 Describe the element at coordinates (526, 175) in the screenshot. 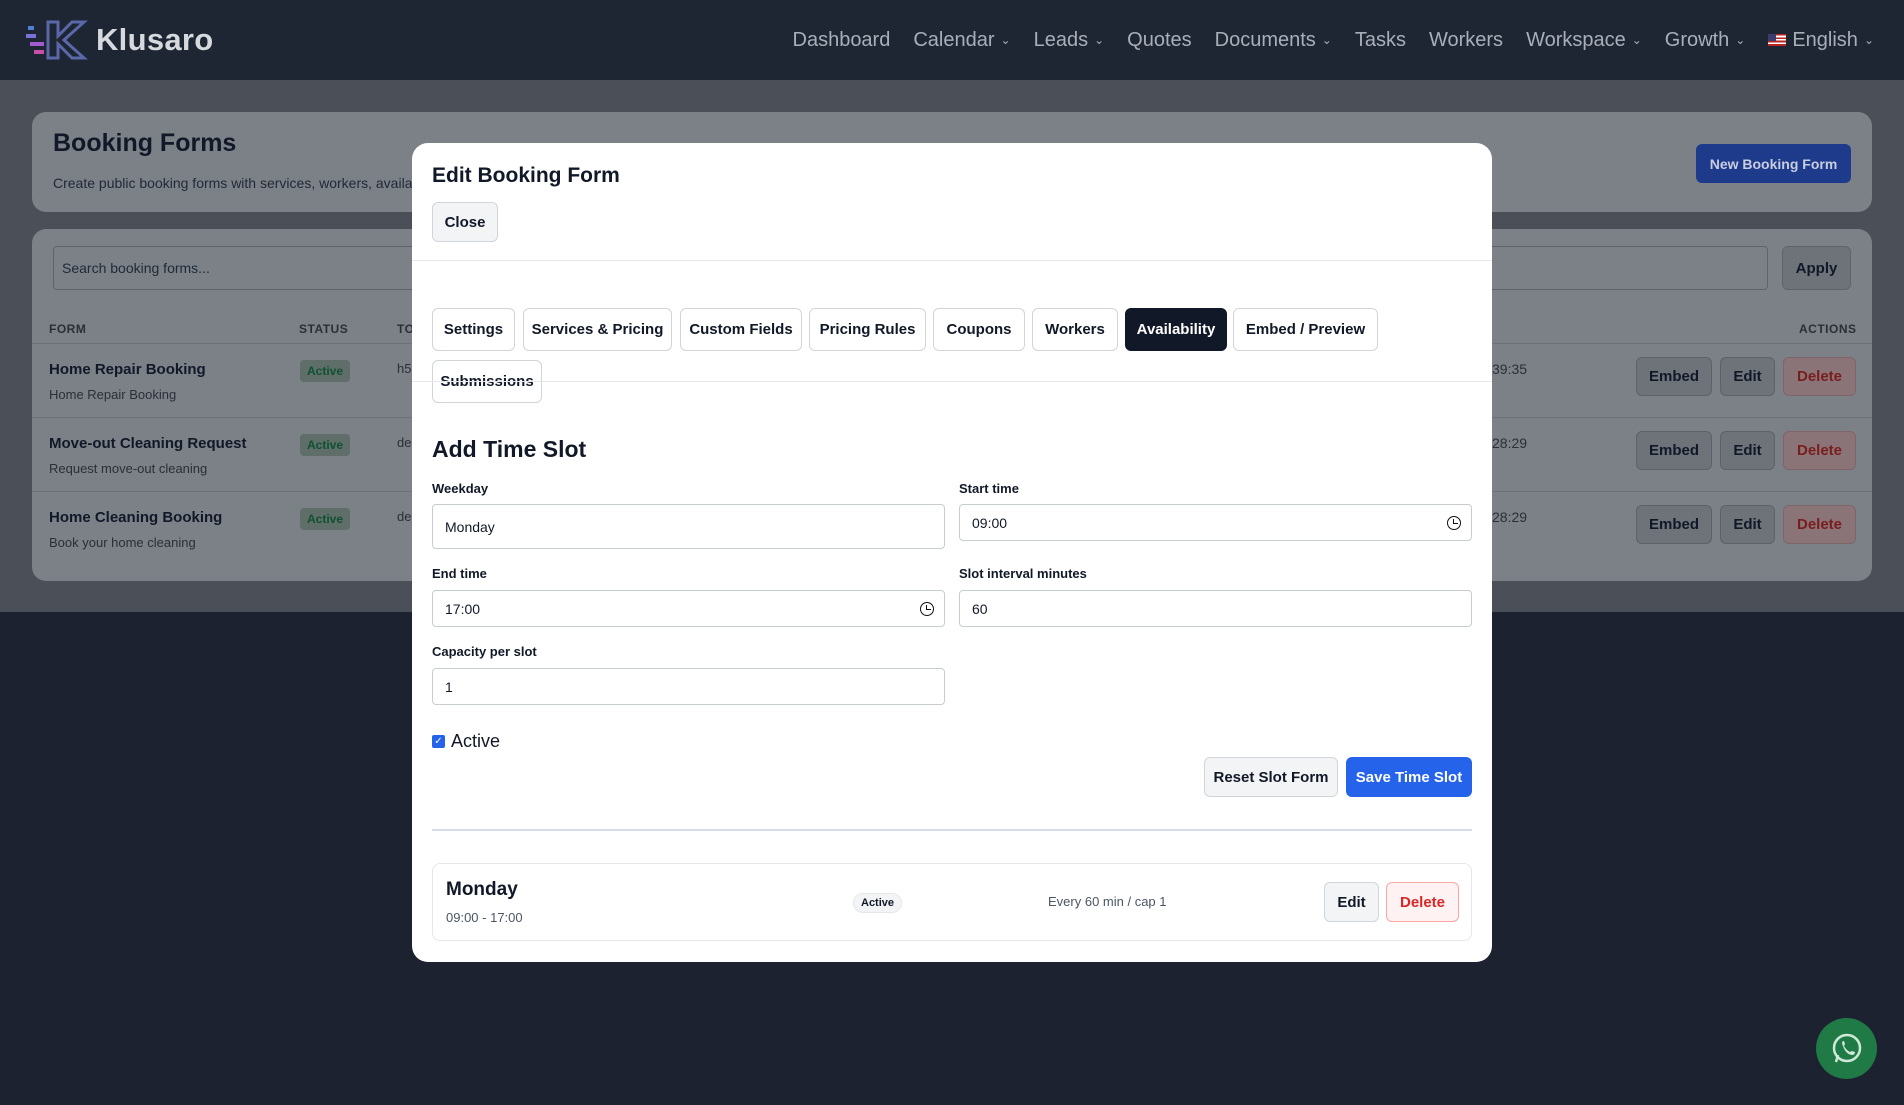

I see `modal-title: Edit Booking Form` at that location.